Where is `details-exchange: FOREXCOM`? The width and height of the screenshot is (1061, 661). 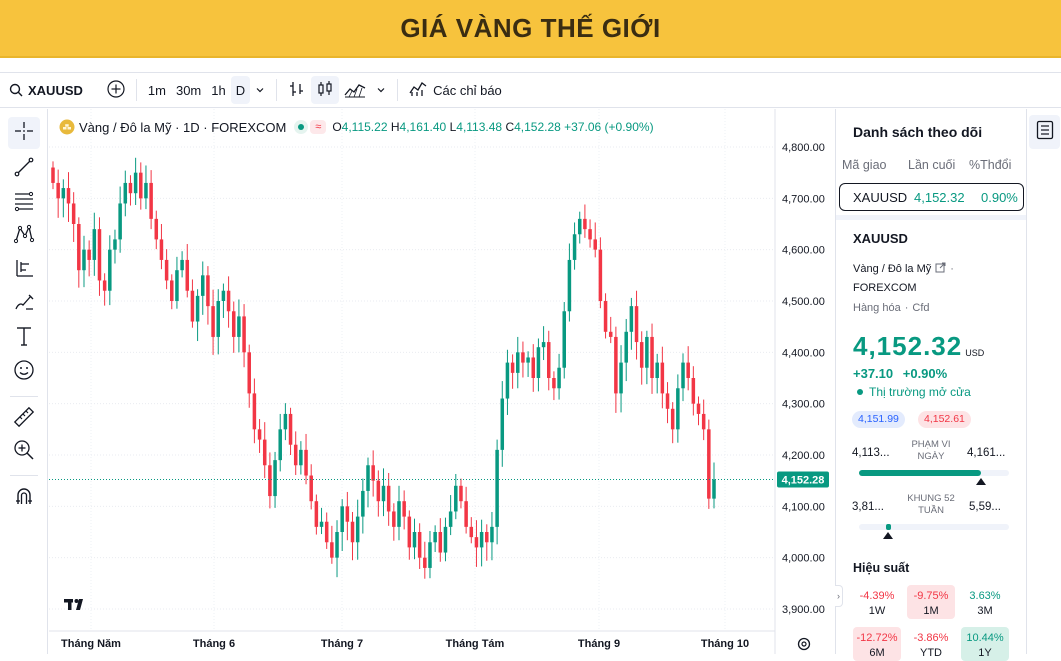
details-exchange: FOREXCOM is located at coordinates (885, 288).